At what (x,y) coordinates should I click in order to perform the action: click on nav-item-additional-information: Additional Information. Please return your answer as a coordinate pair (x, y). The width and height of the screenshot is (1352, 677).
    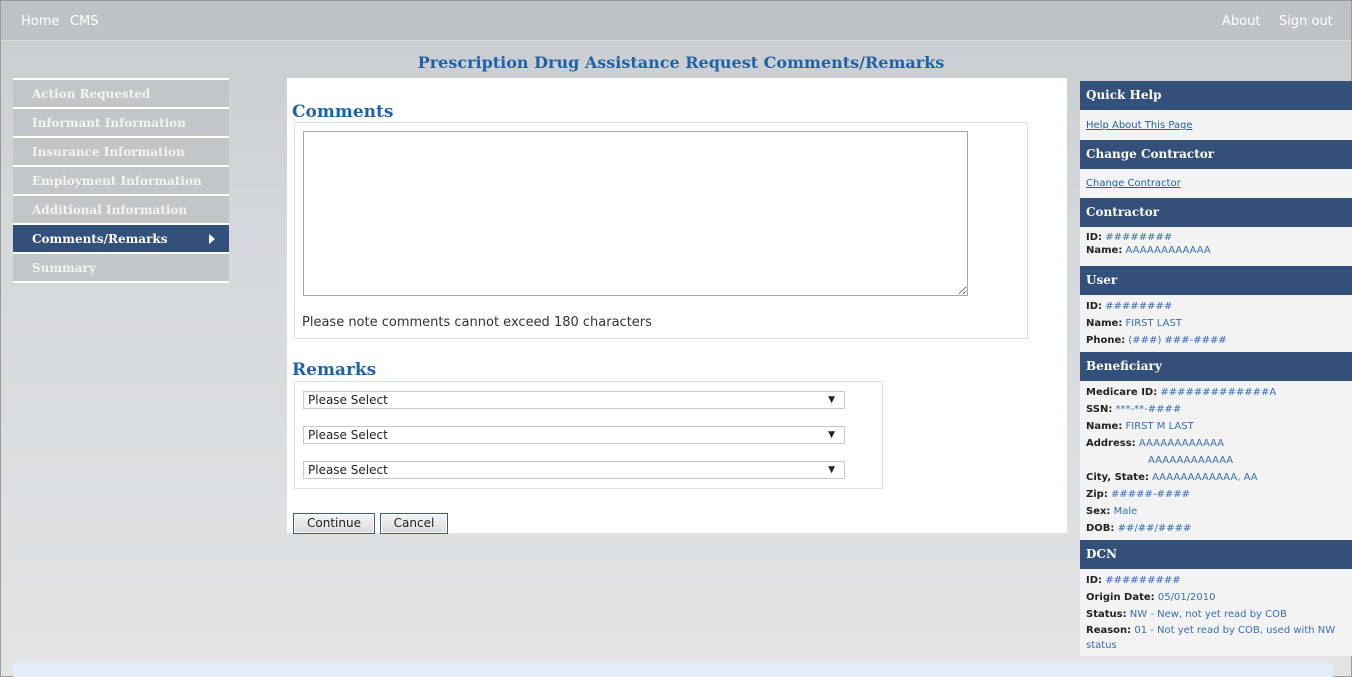
    Looking at the image, I should click on (121, 208).